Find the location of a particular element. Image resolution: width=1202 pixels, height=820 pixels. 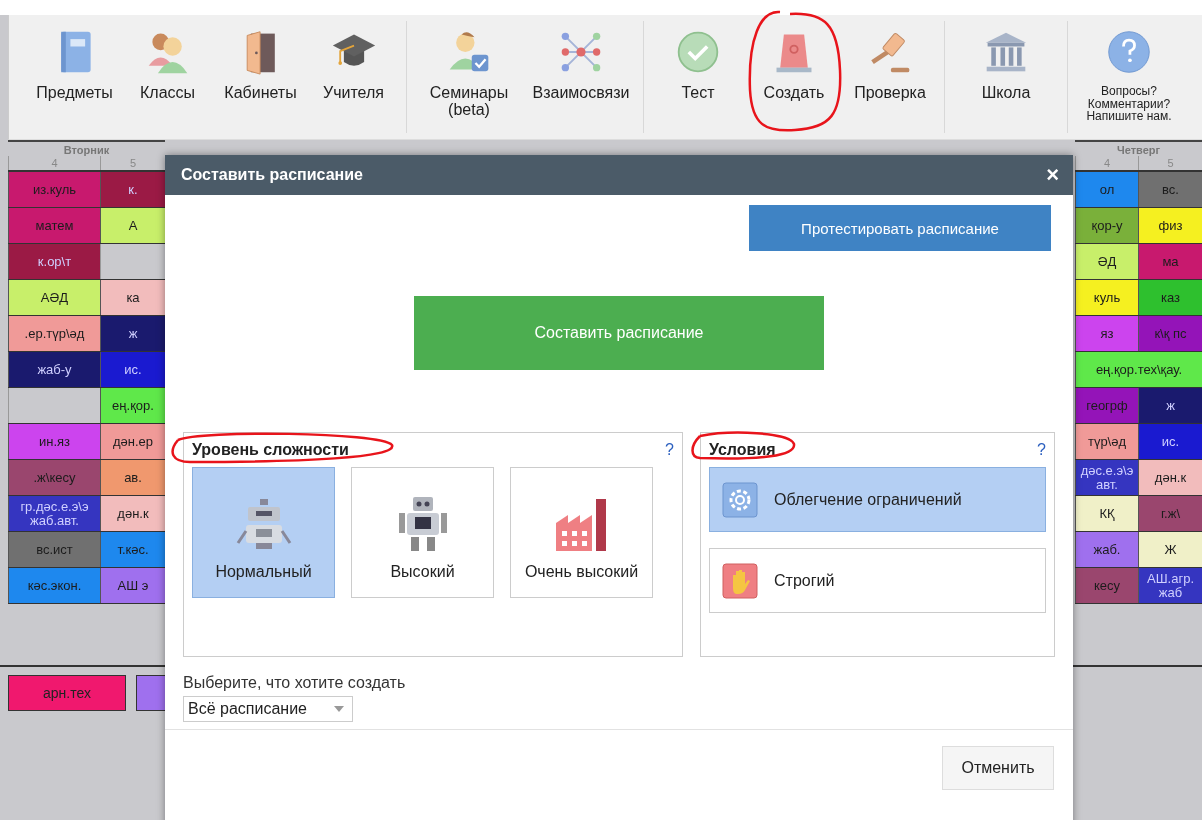

toolbar-button: Школа is located at coordinates (1006, 77).